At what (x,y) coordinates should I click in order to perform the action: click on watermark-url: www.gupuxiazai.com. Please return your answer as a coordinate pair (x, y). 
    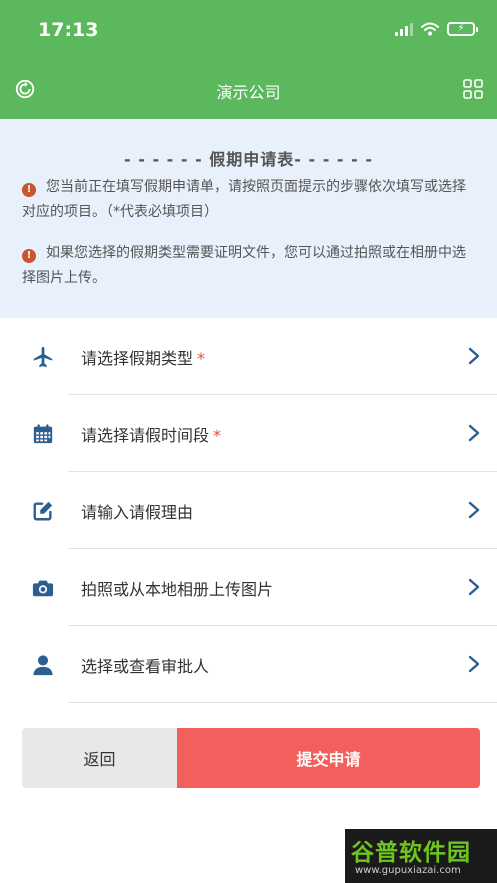
    Looking at the image, I should click on (408, 870).